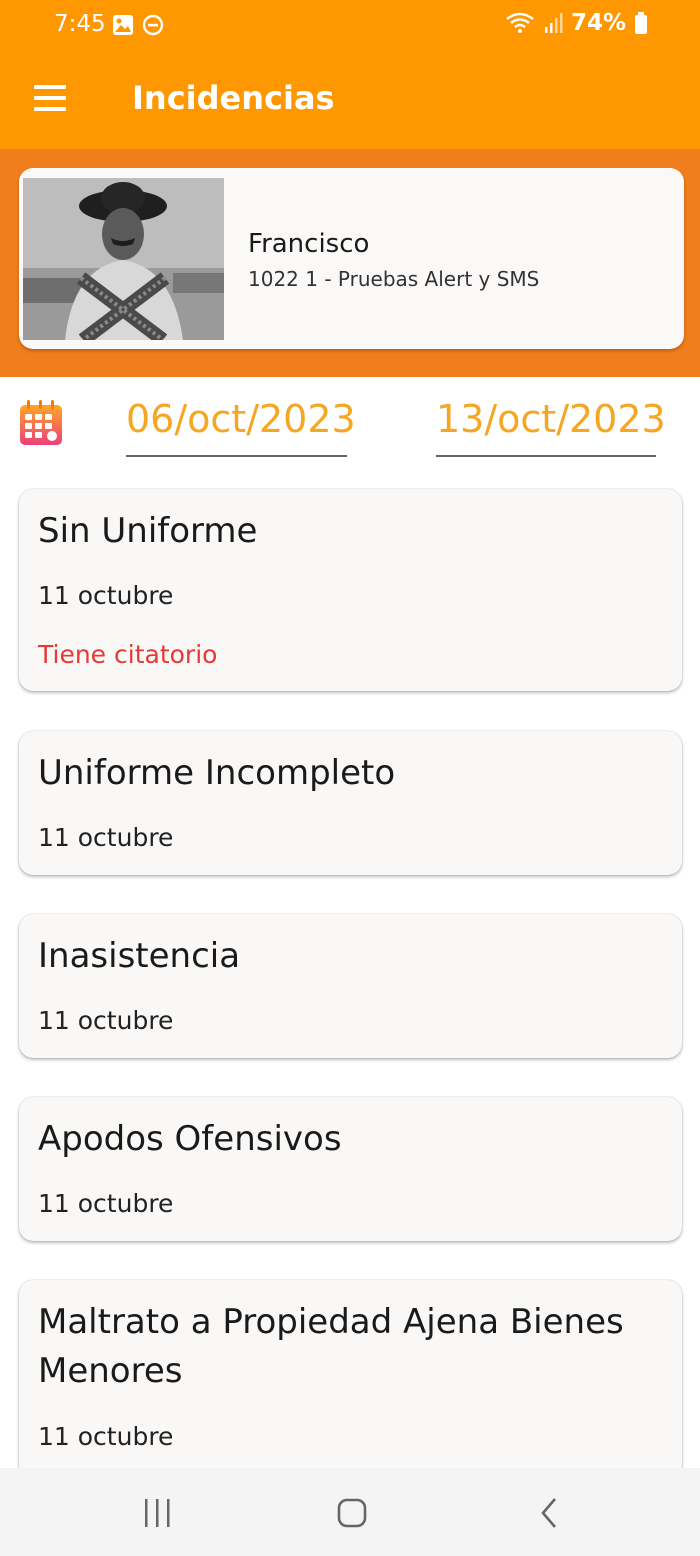 The width and height of the screenshot is (700, 1556). I want to click on status-bar: 7:45 74%, so click(350, 25).